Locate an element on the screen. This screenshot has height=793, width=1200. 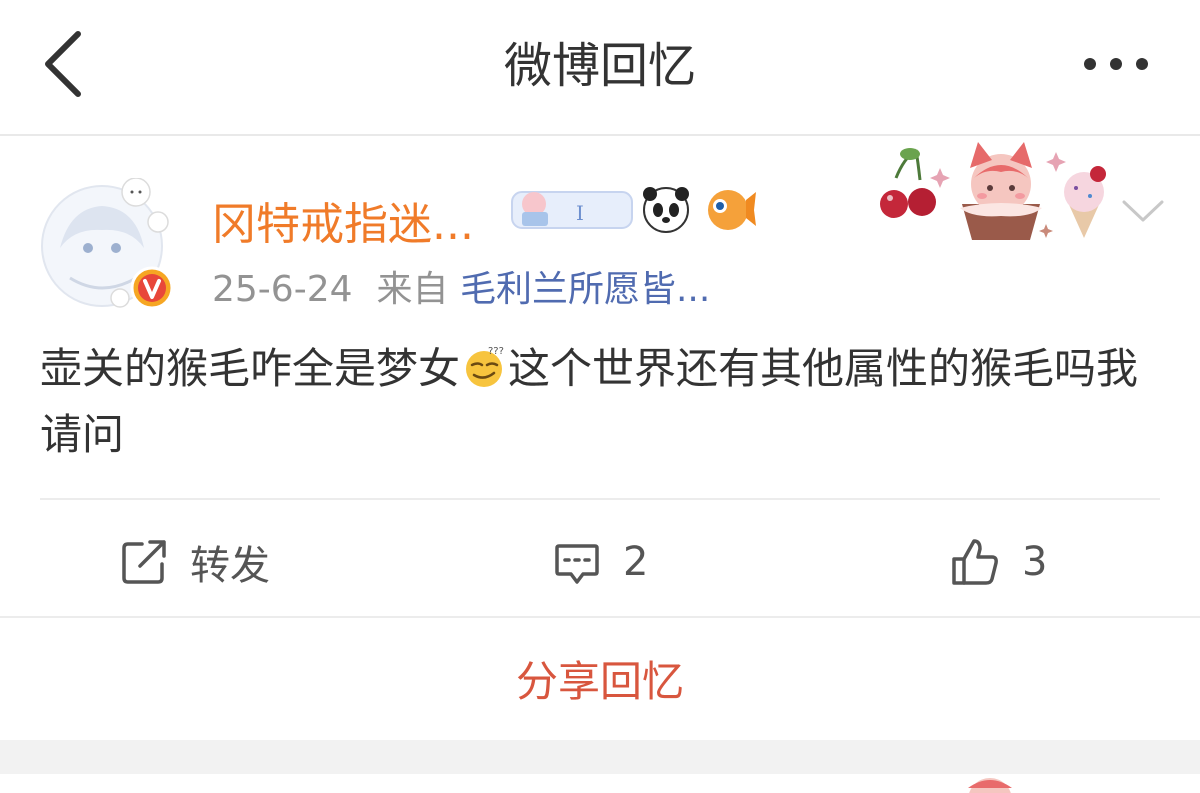
repost-label: 转发 is located at coordinates (230, 566).